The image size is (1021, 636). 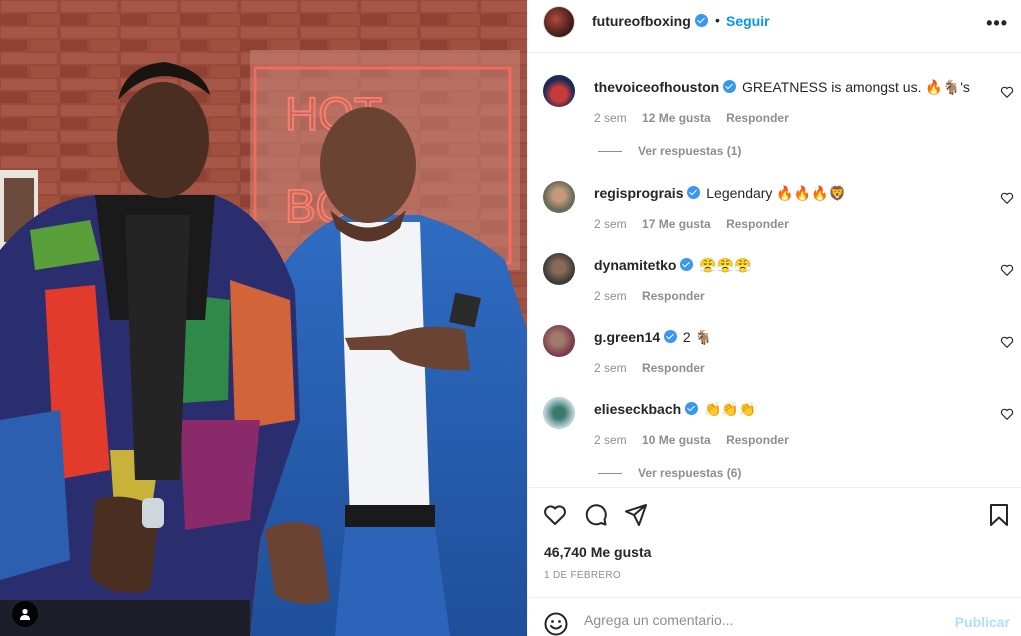 I want to click on comment-item: g.green14 2 🐐 2 sem Responder, so click(x=774, y=358).